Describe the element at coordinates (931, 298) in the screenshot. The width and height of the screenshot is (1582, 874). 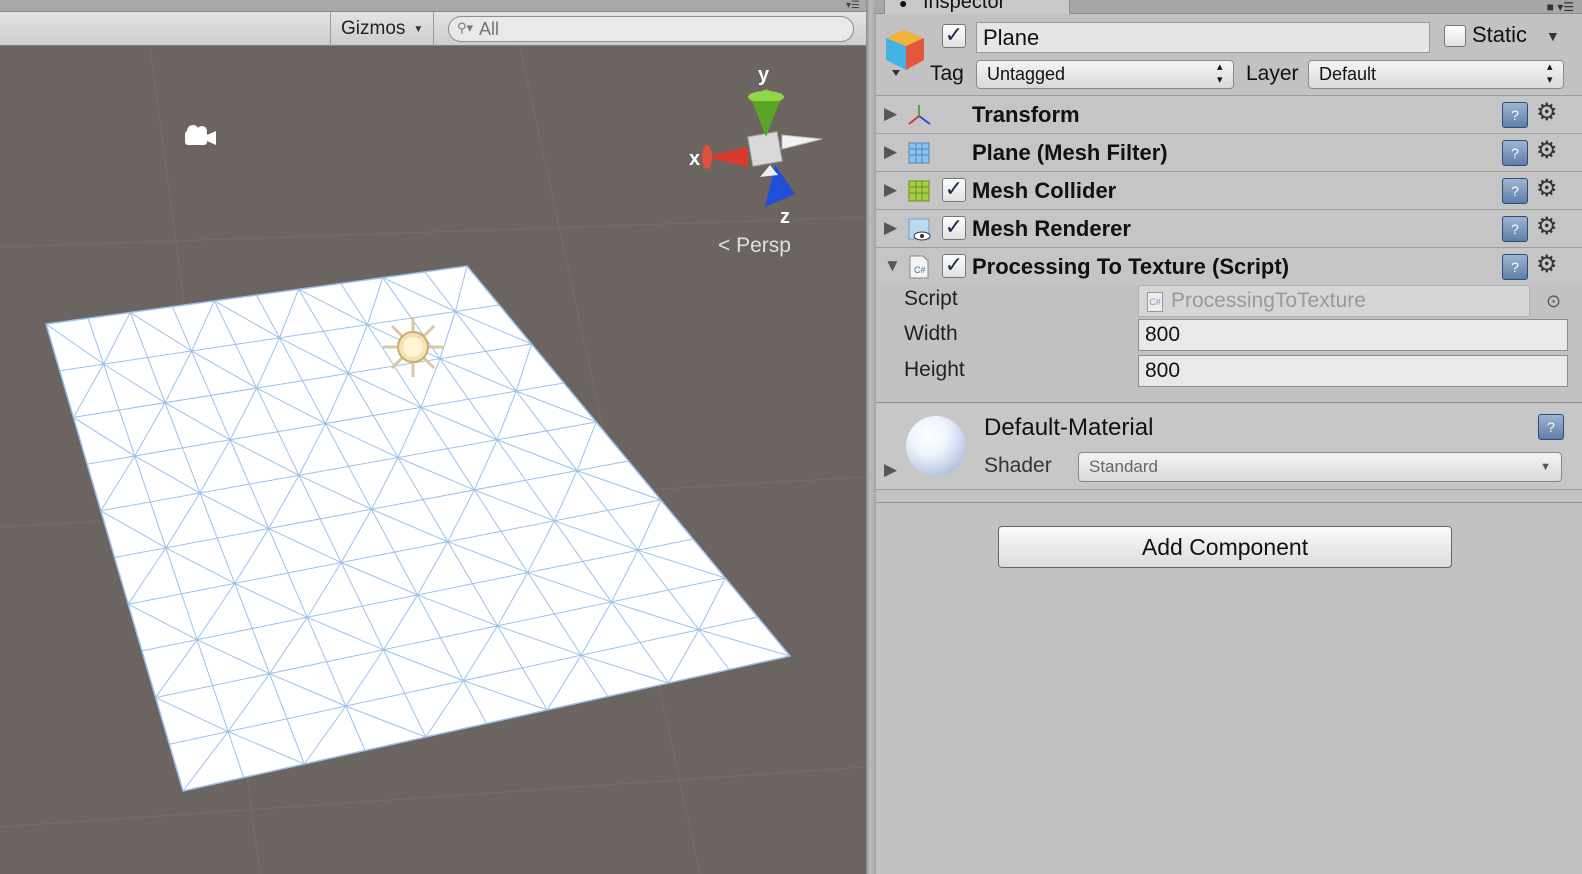
I see `script-label: Script` at that location.